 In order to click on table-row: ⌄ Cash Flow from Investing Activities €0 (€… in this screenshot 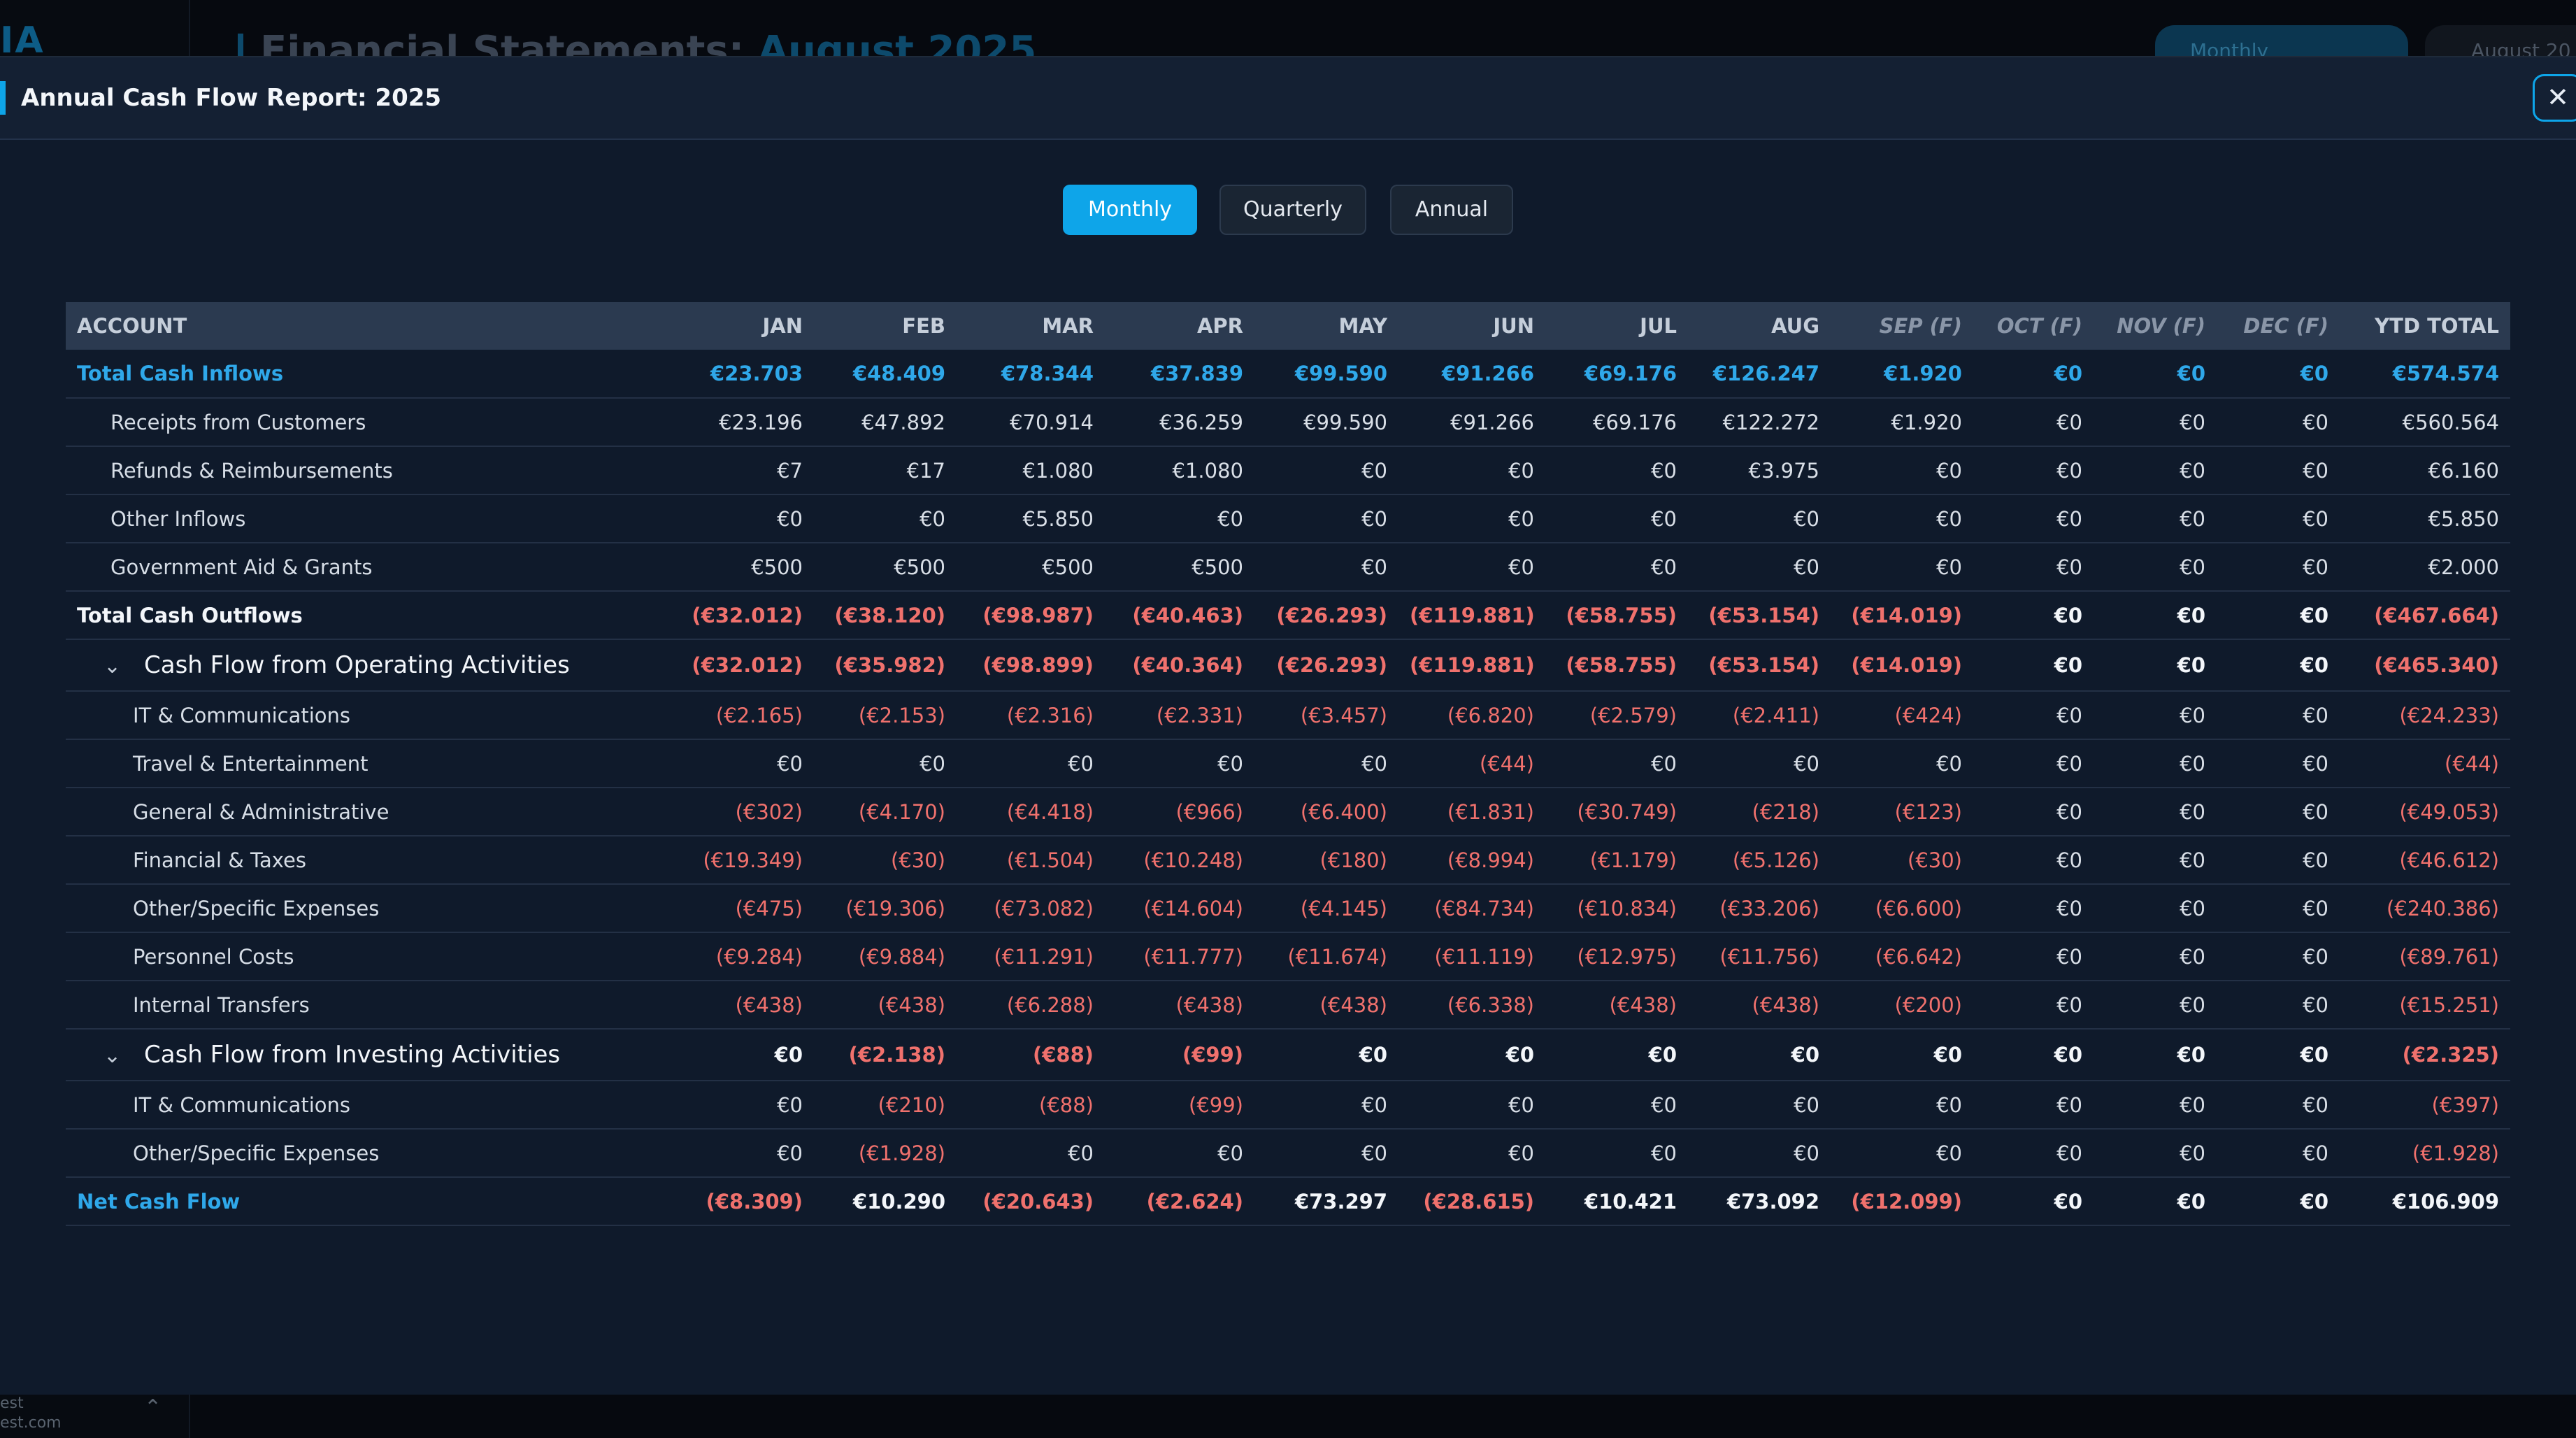, I will do `click(1288, 1055)`.